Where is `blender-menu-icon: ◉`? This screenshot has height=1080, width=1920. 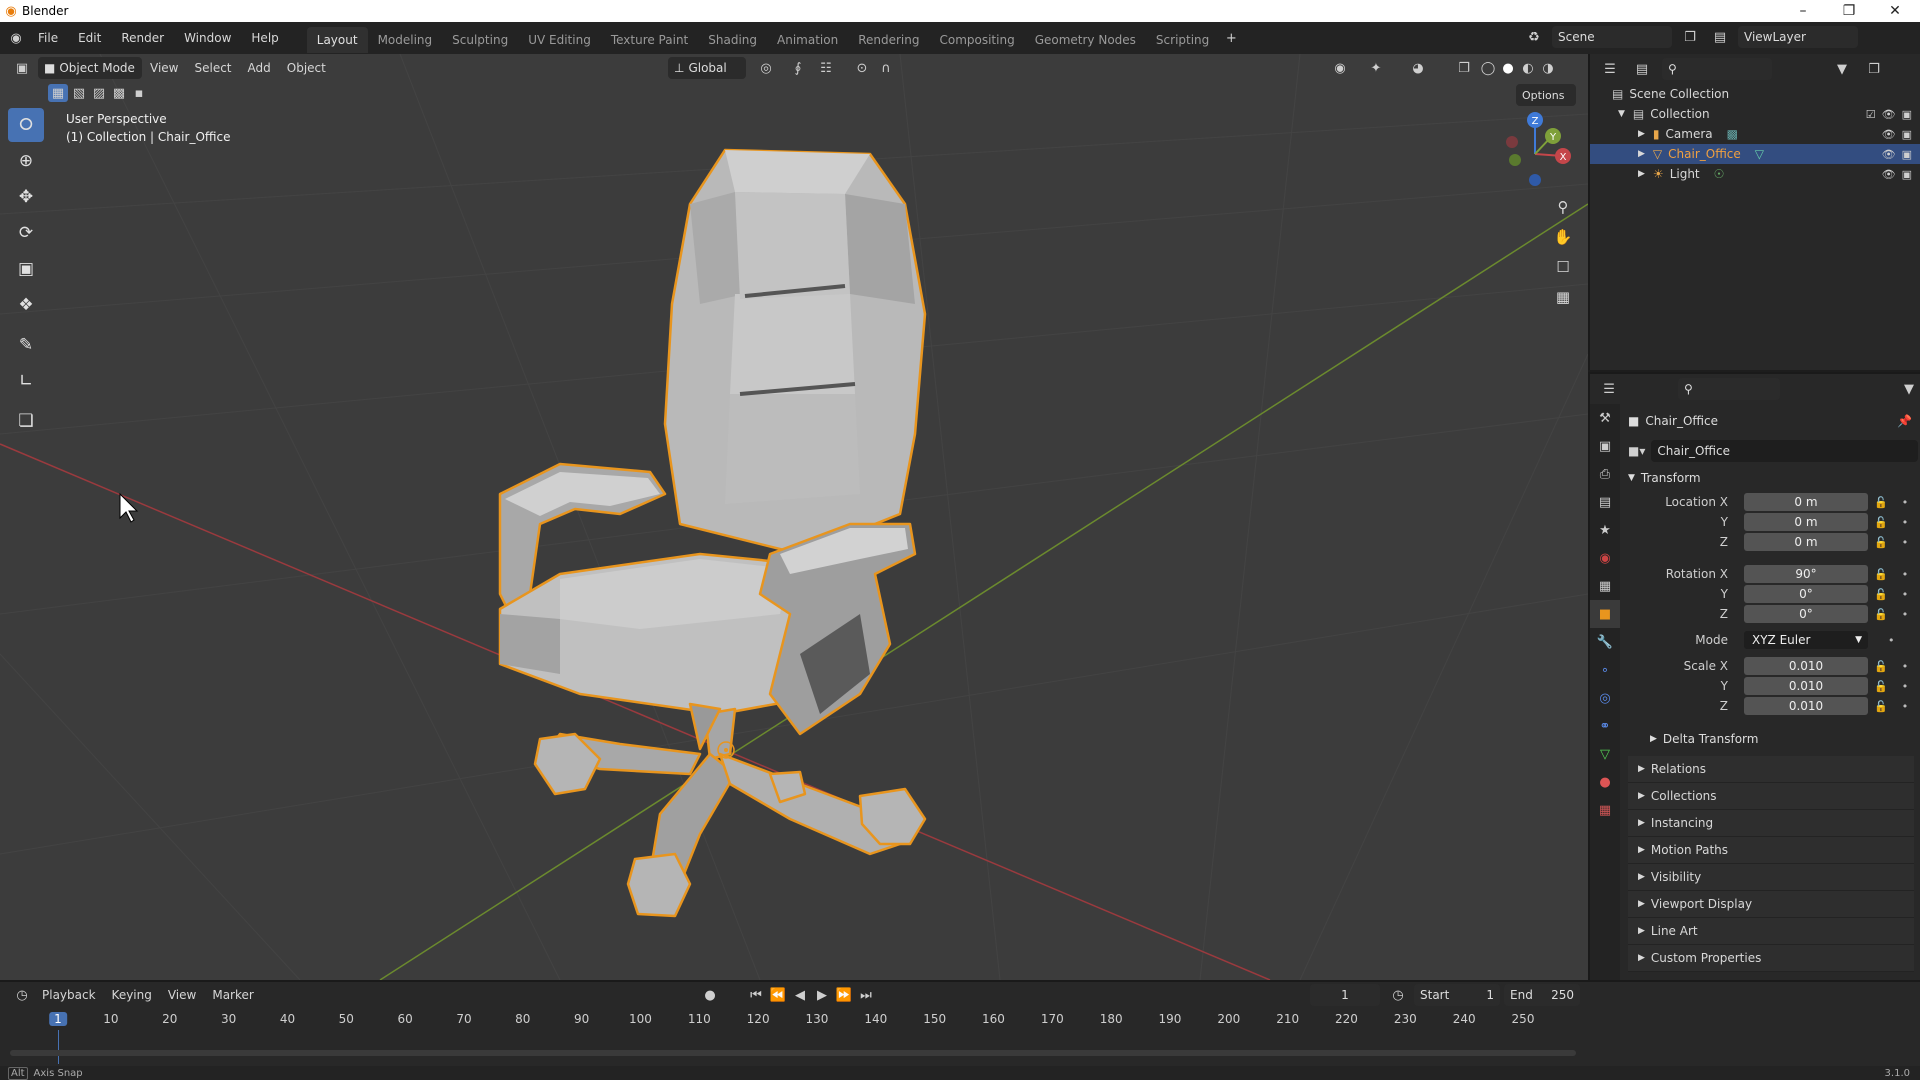
blender-menu-icon: ◉ is located at coordinates (16, 38).